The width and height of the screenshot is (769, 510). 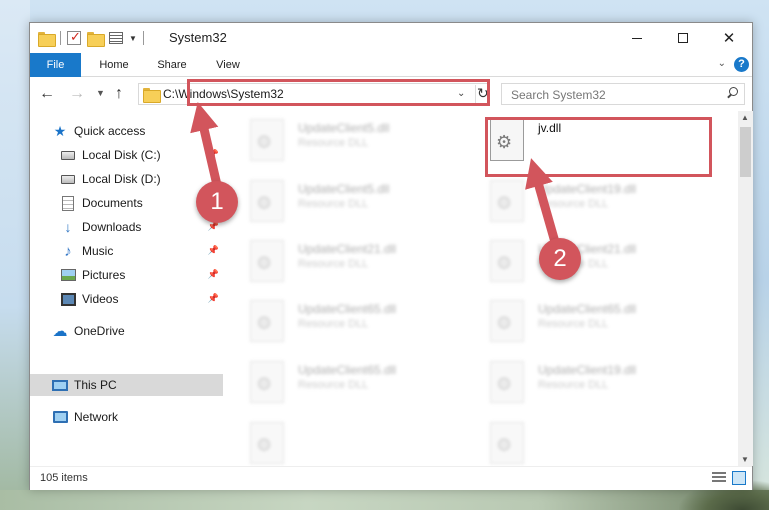 What do you see at coordinates (141, 227) in the screenshot?
I see `sidebar-item-downloads: ↓ Downloads 📌` at bounding box center [141, 227].